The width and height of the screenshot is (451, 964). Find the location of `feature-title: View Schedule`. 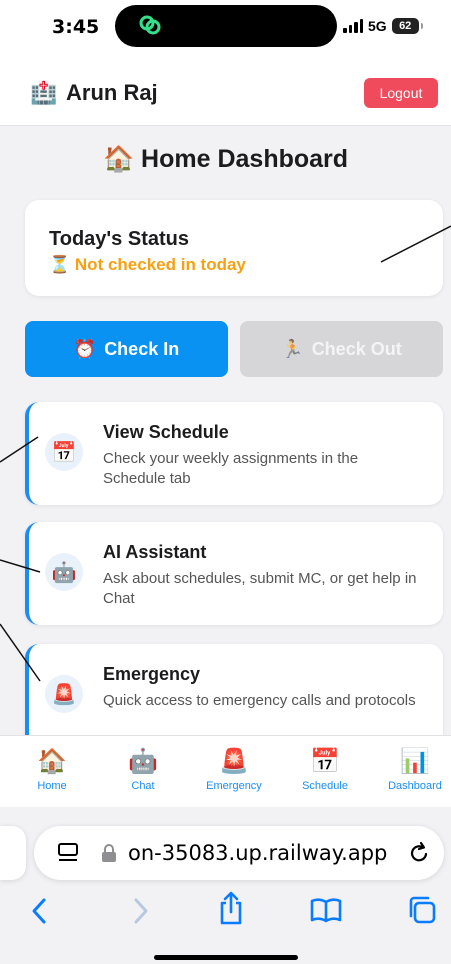

feature-title: View Schedule is located at coordinates (166, 432).